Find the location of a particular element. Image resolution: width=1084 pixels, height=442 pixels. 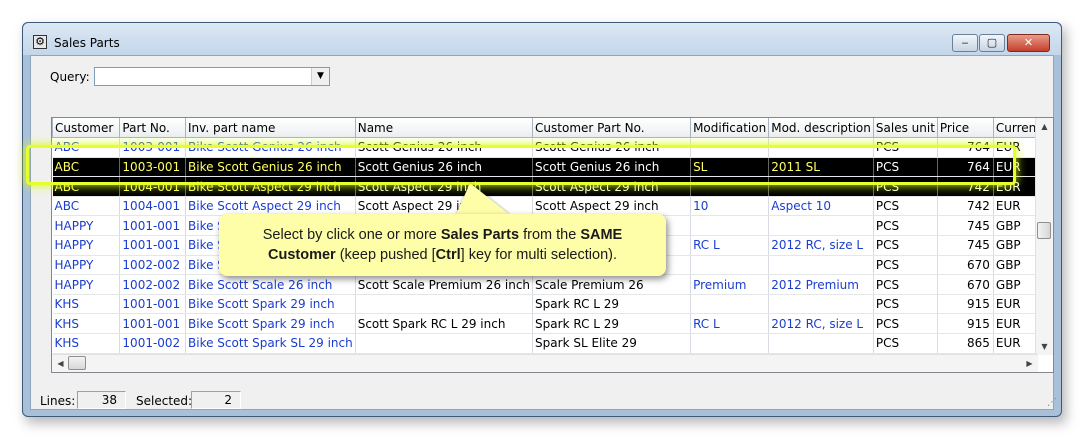

query-dropdown: ▼ is located at coordinates (212, 76).